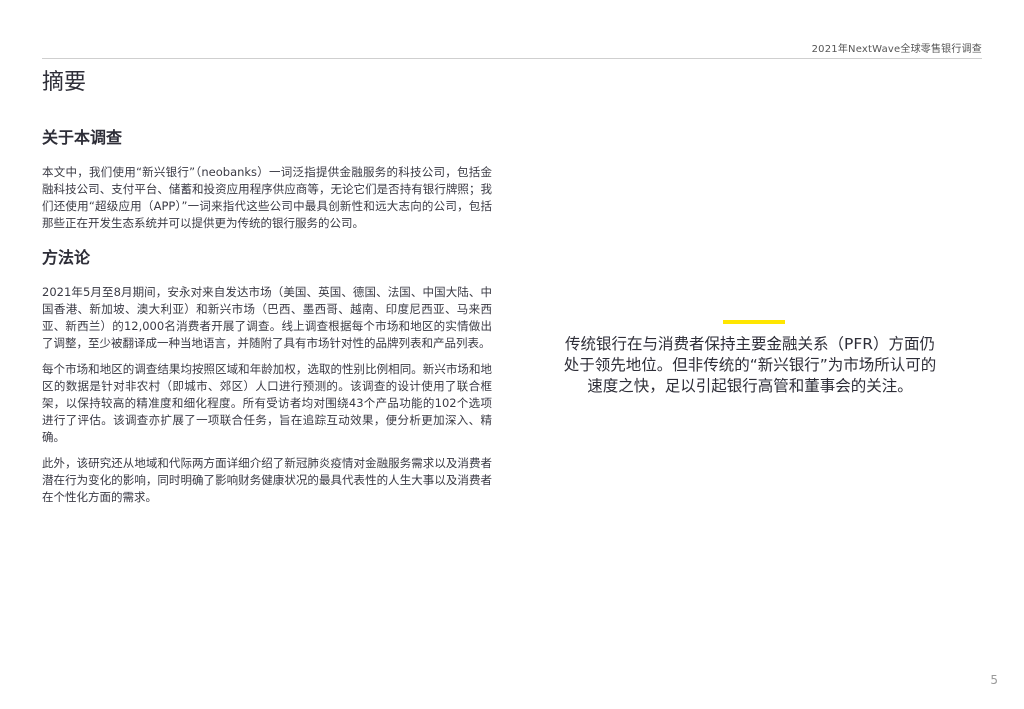 This screenshot has height=709, width=1024. What do you see at coordinates (754, 322) in the screenshot?
I see `quote-accent-bar` at bounding box center [754, 322].